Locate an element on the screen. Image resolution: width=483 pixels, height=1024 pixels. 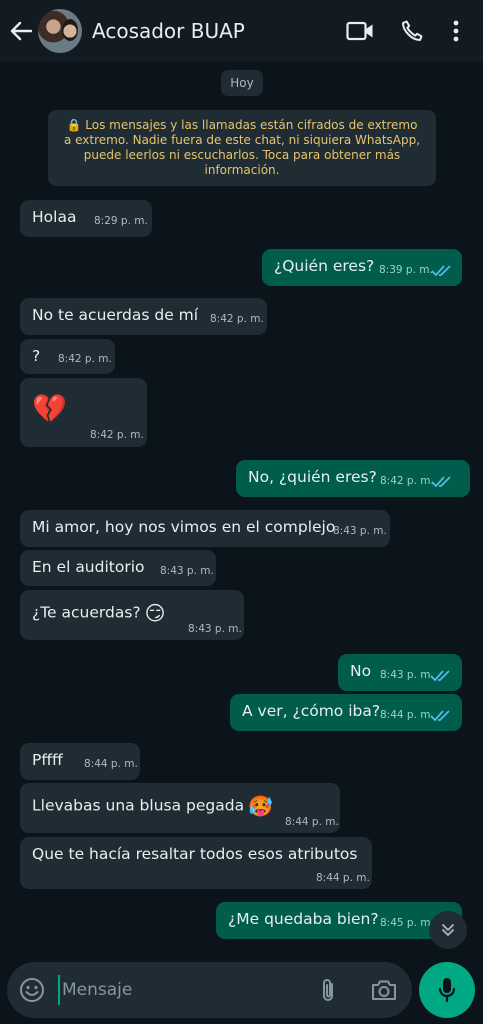
message-text: ¿Te acuerdas? is located at coordinates (86, 612).